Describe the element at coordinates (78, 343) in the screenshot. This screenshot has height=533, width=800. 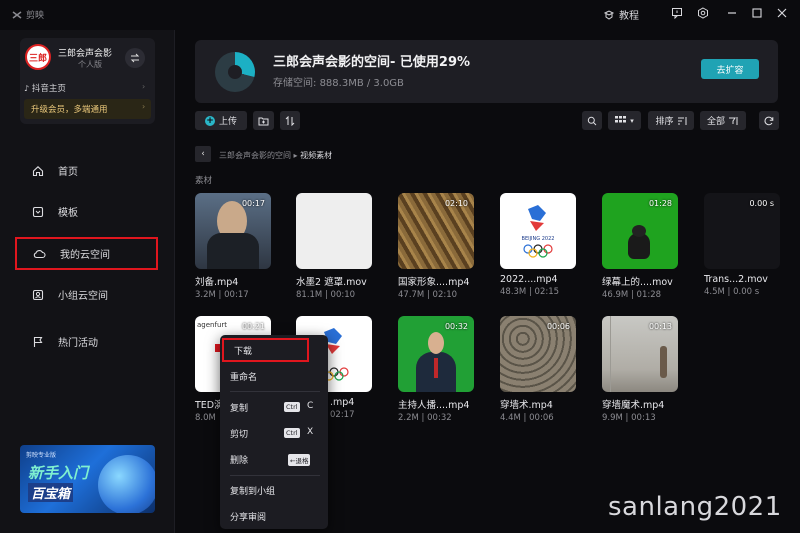
I see `nav-label: 热门活动` at that location.